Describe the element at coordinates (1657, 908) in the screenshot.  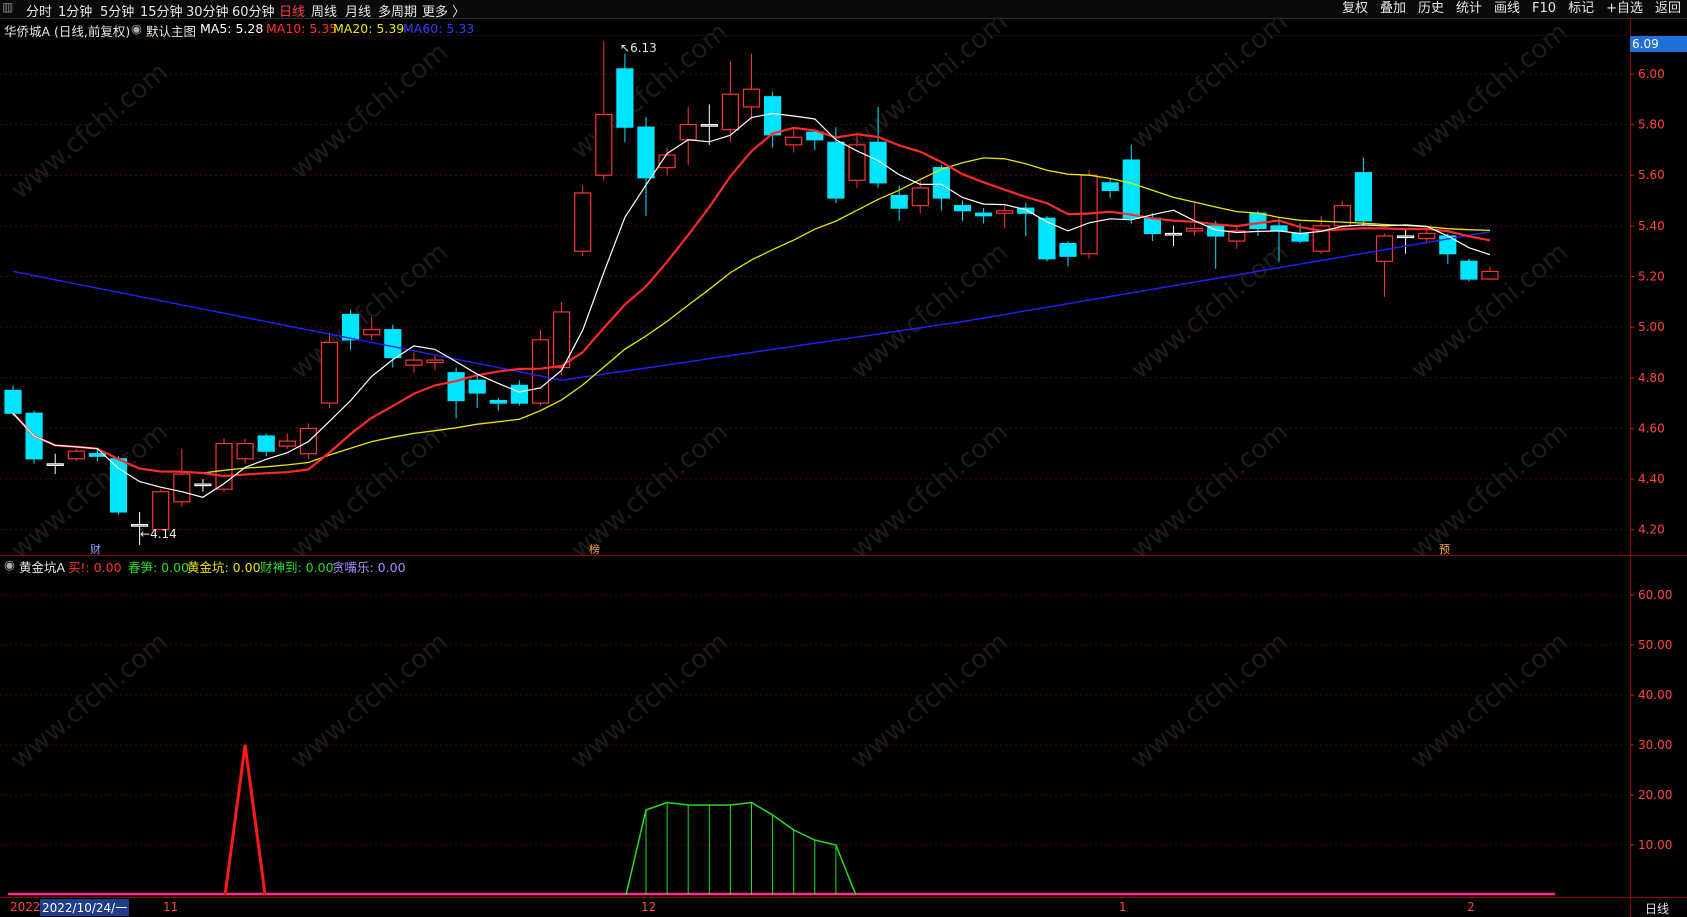
I see `period-label: 日线` at that location.